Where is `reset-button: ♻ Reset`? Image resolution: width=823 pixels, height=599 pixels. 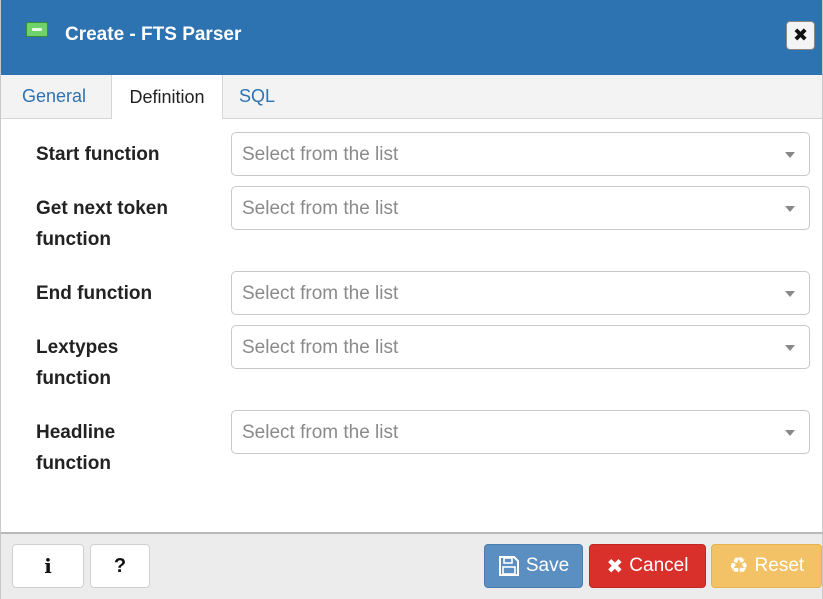 reset-button: ♻ Reset is located at coordinates (766, 566).